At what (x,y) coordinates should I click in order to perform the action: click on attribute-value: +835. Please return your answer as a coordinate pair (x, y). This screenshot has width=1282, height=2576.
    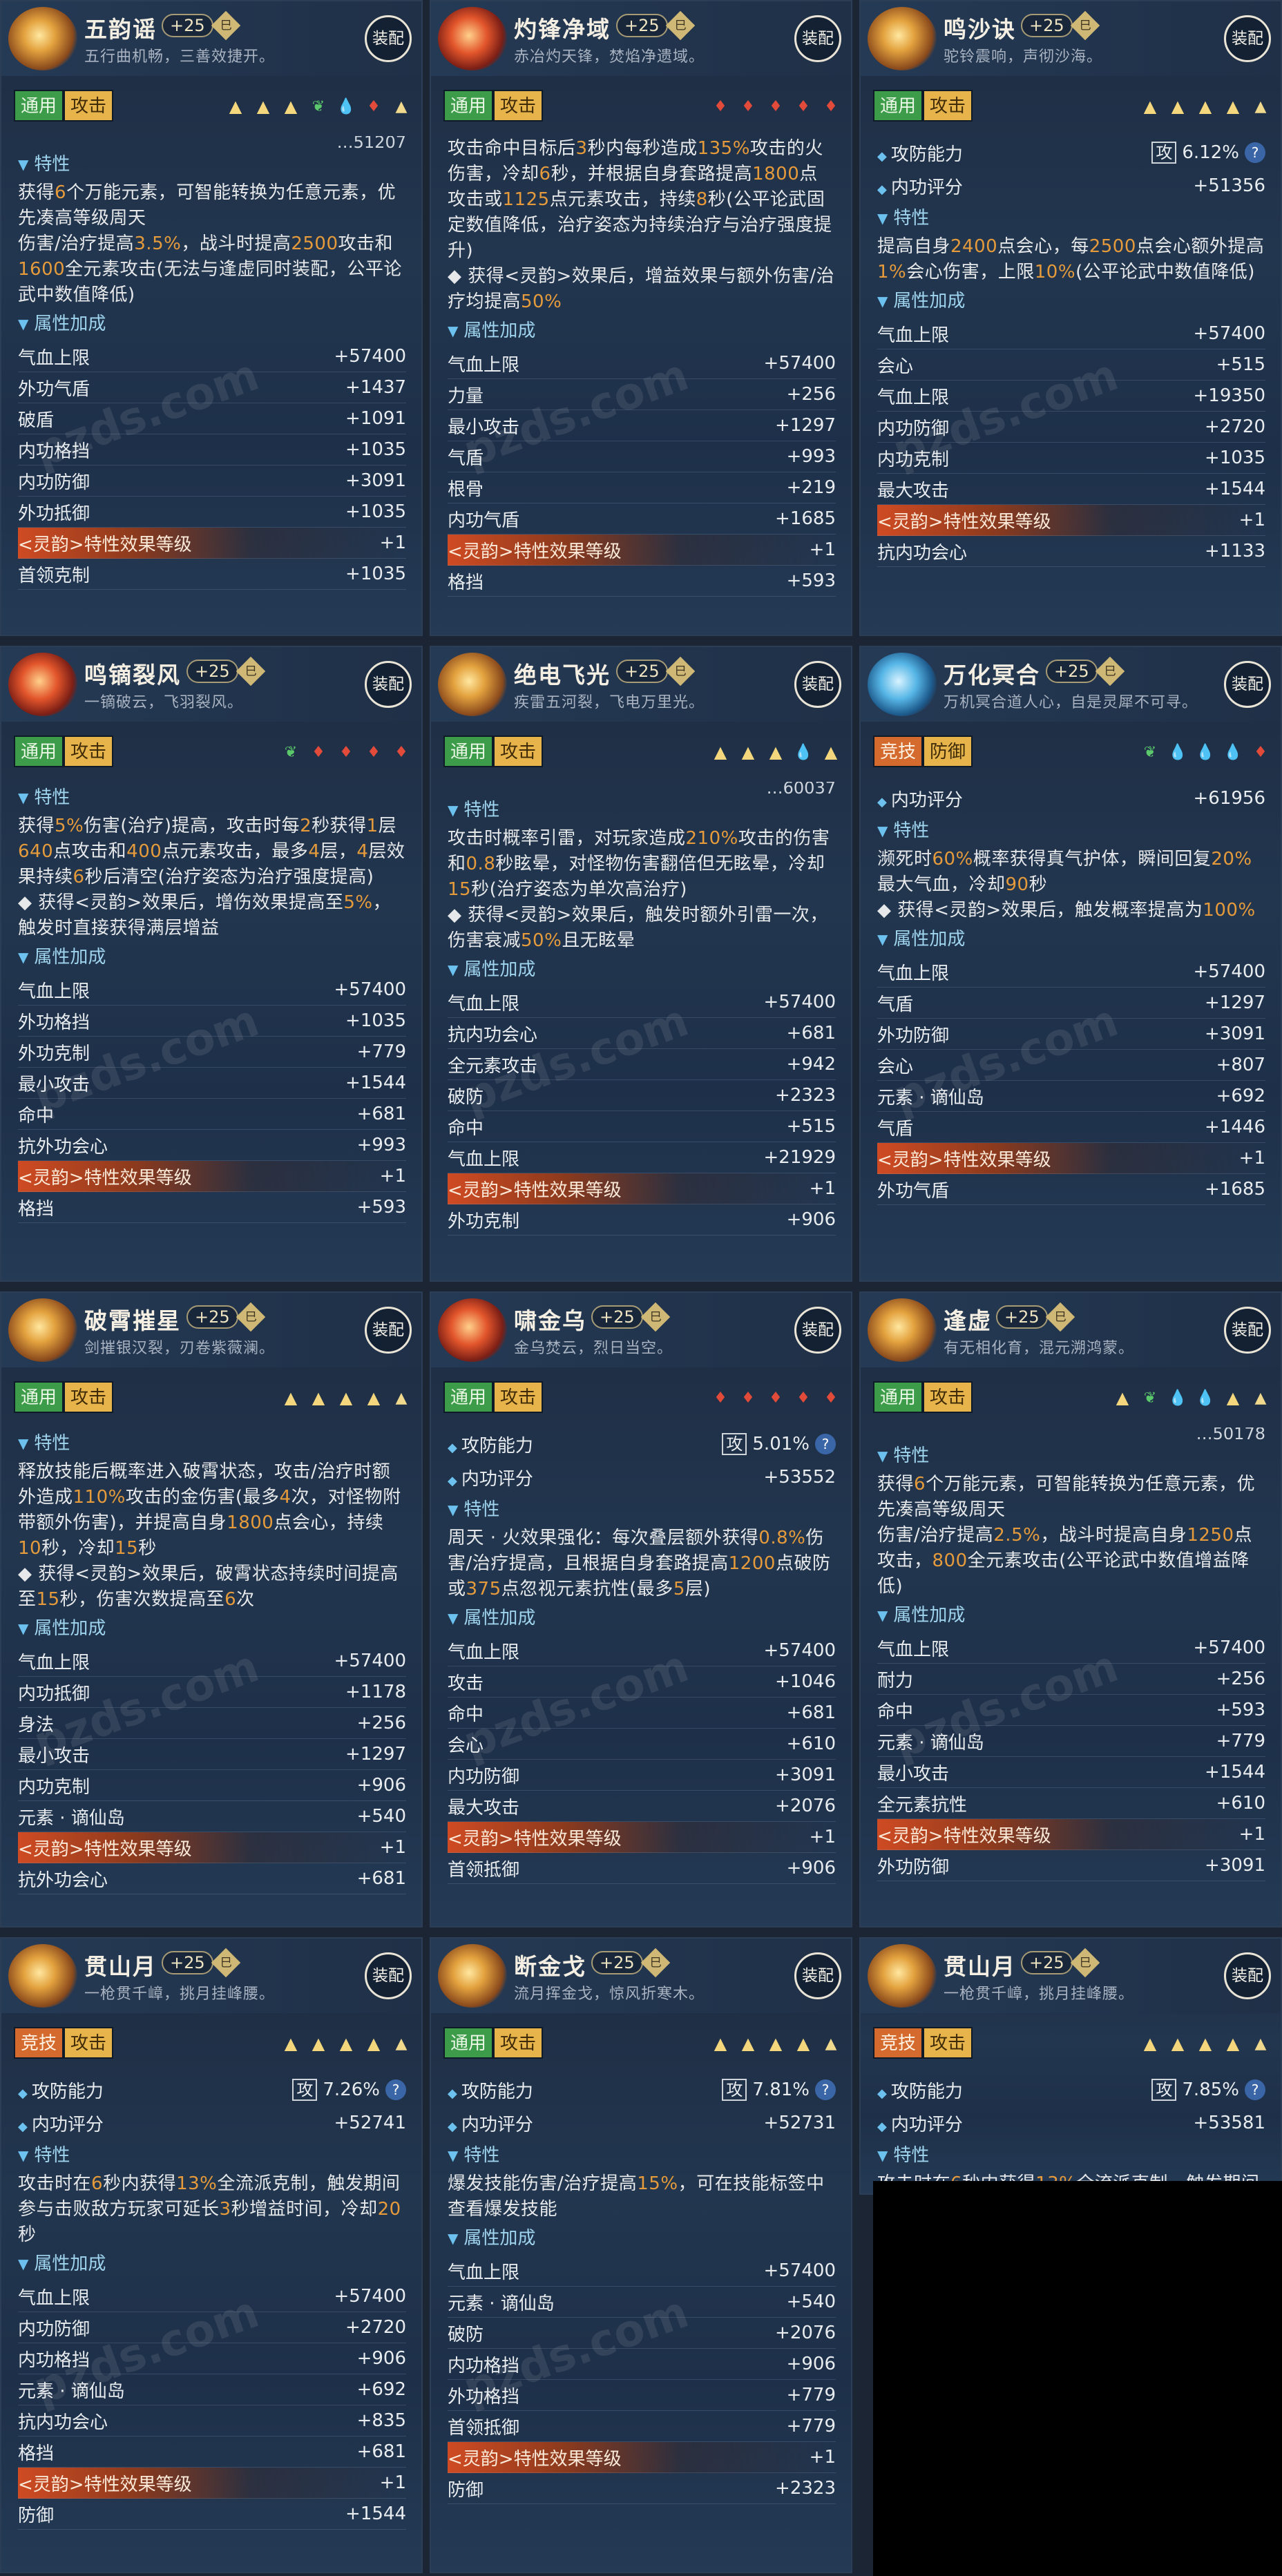
    Looking at the image, I should click on (381, 2420).